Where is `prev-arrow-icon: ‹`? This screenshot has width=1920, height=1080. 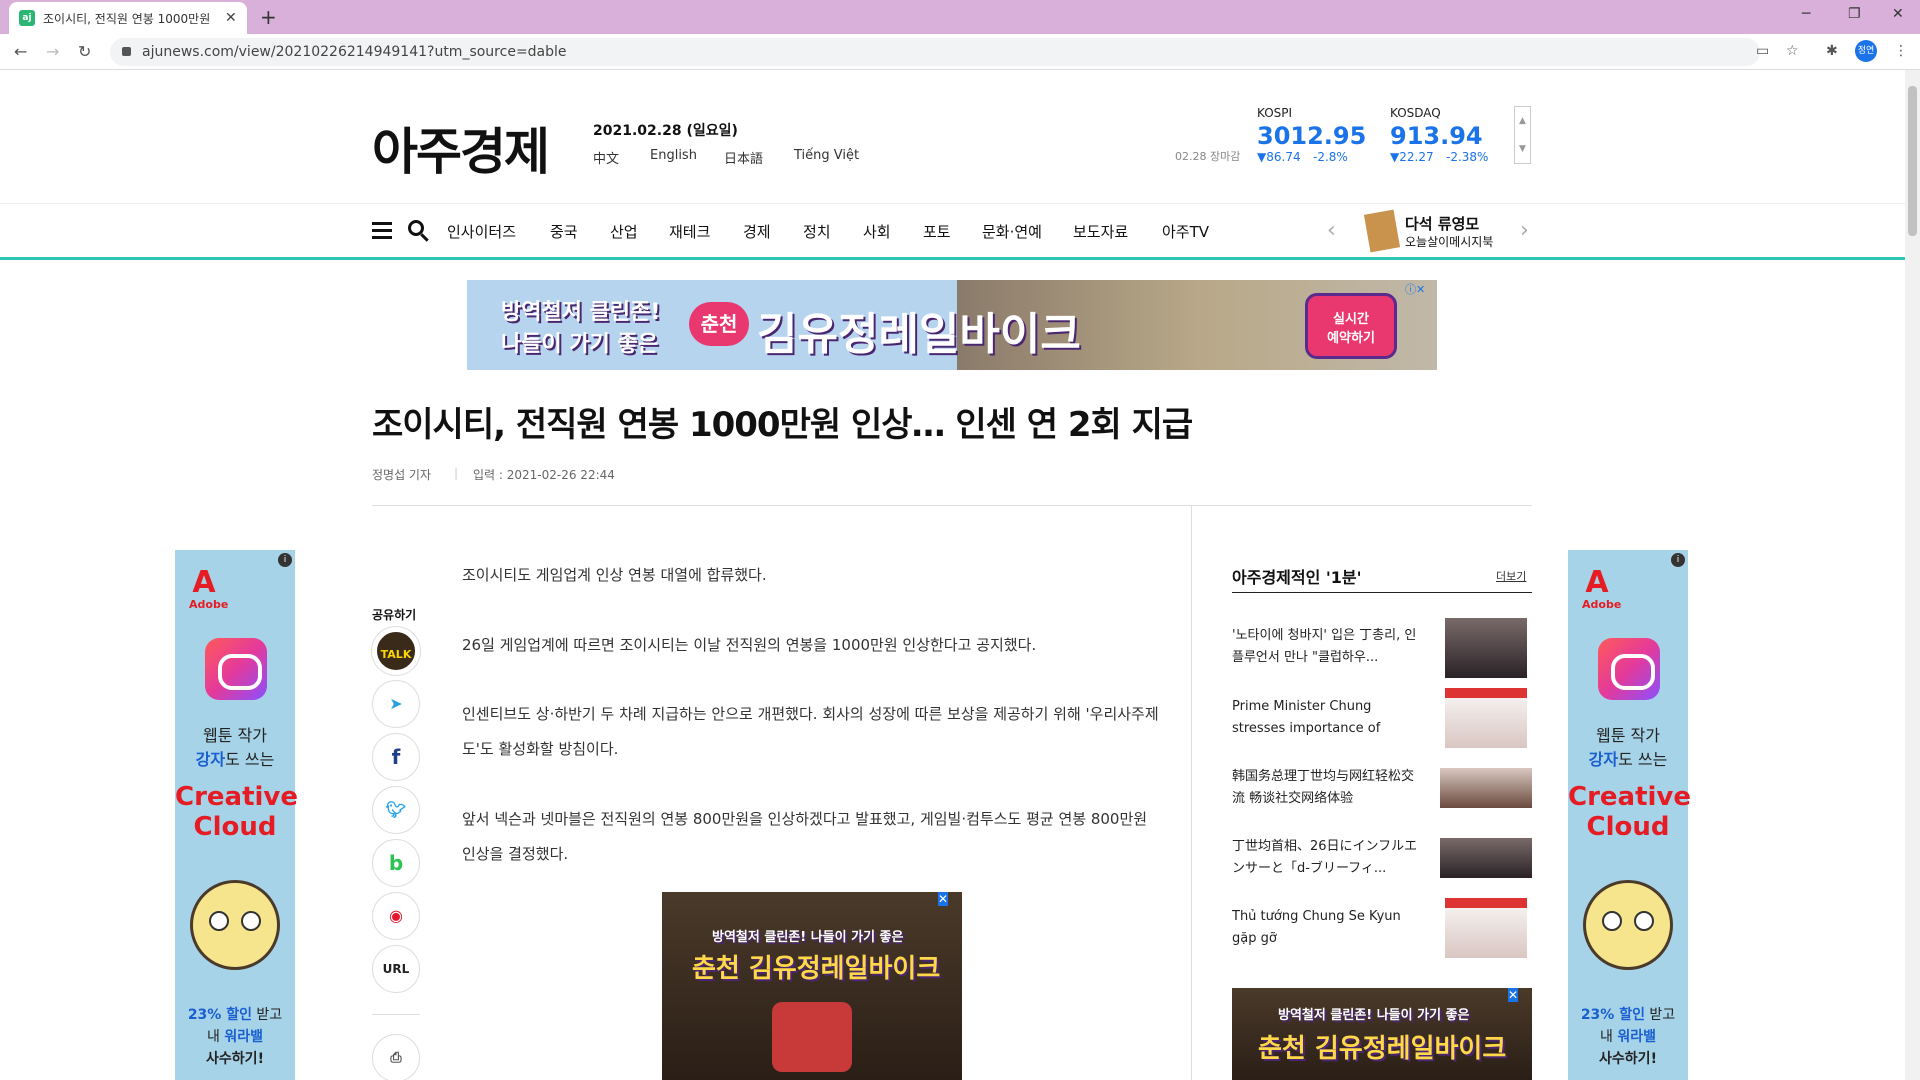 prev-arrow-icon: ‹ is located at coordinates (1331, 230).